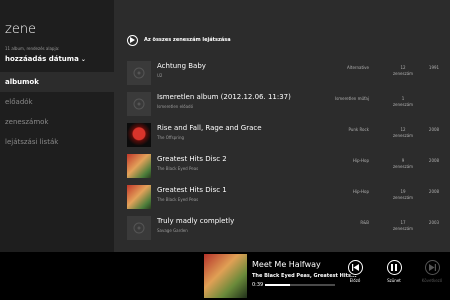 Image resolution: width=450 pixels, height=300 pixels. I want to click on chevron-down-icon: ⌄, so click(83, 59).